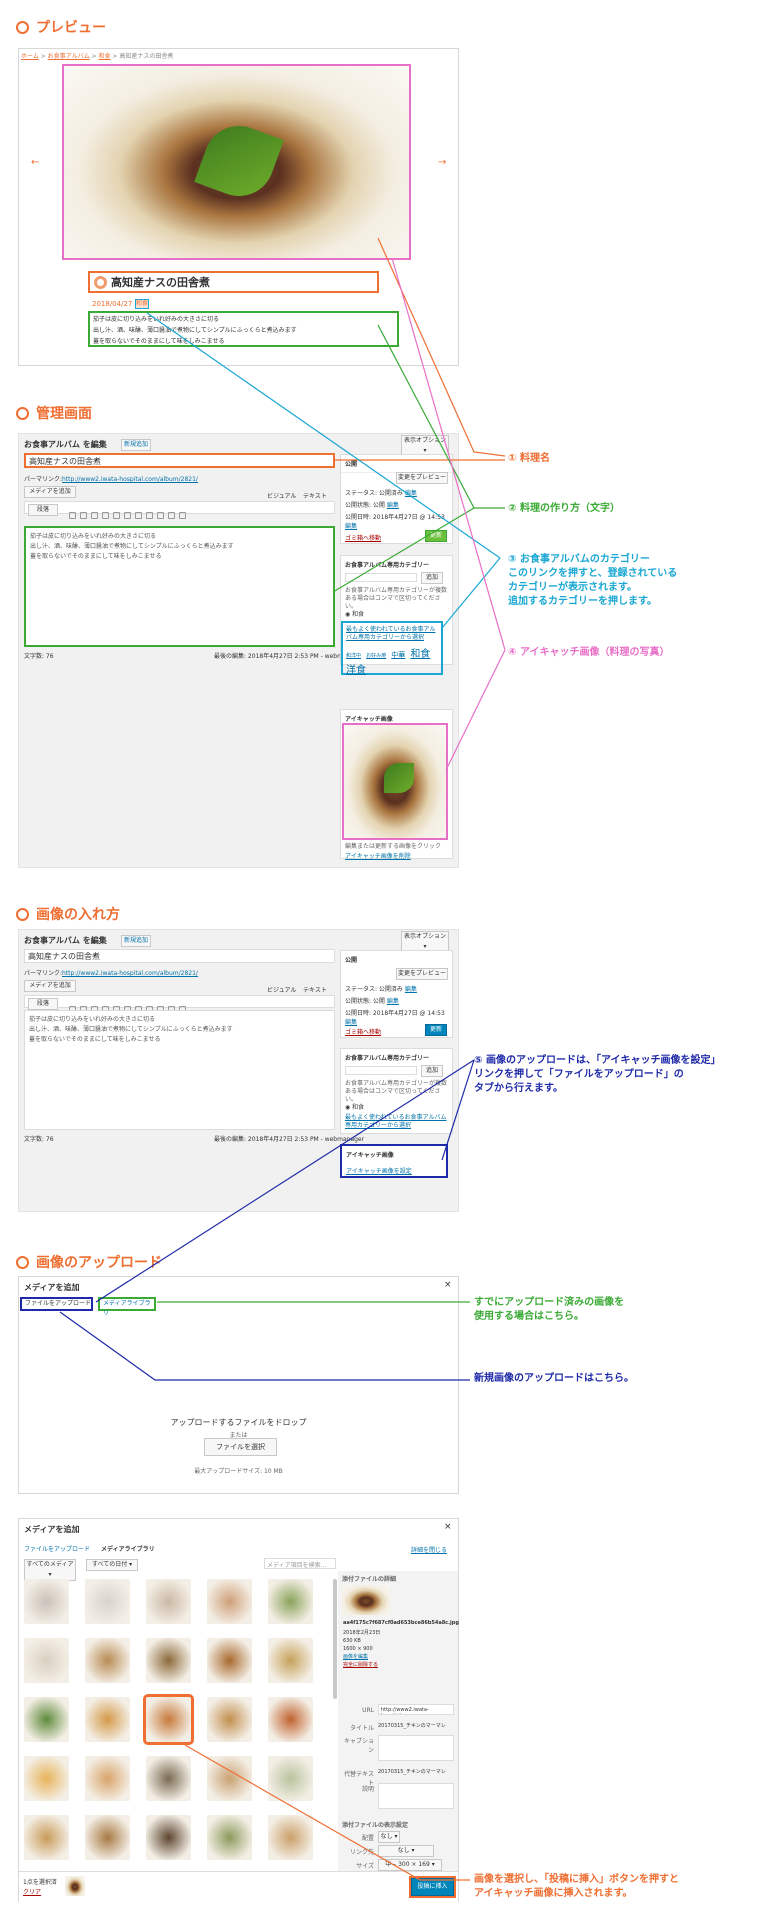  Describe the element at coordinates (471, 593) in the screenshot. I see `connector-3b` at that location.